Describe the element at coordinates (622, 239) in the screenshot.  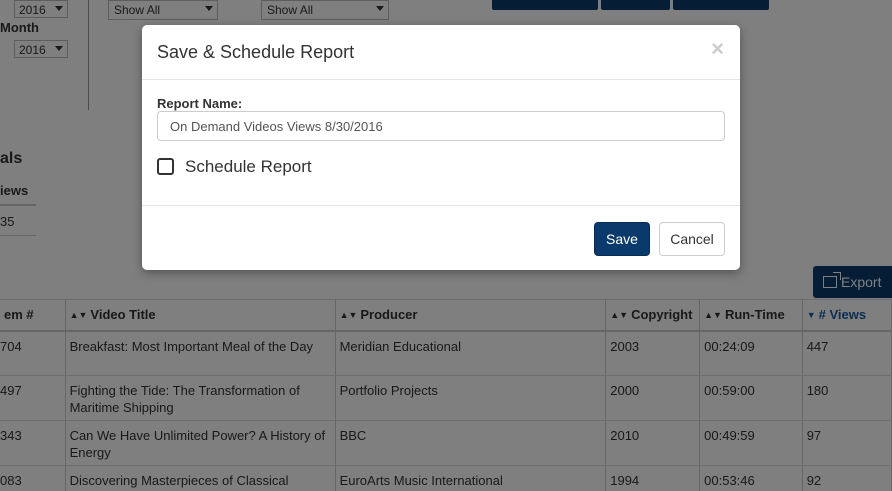
I see `save-button: Save` at that location.